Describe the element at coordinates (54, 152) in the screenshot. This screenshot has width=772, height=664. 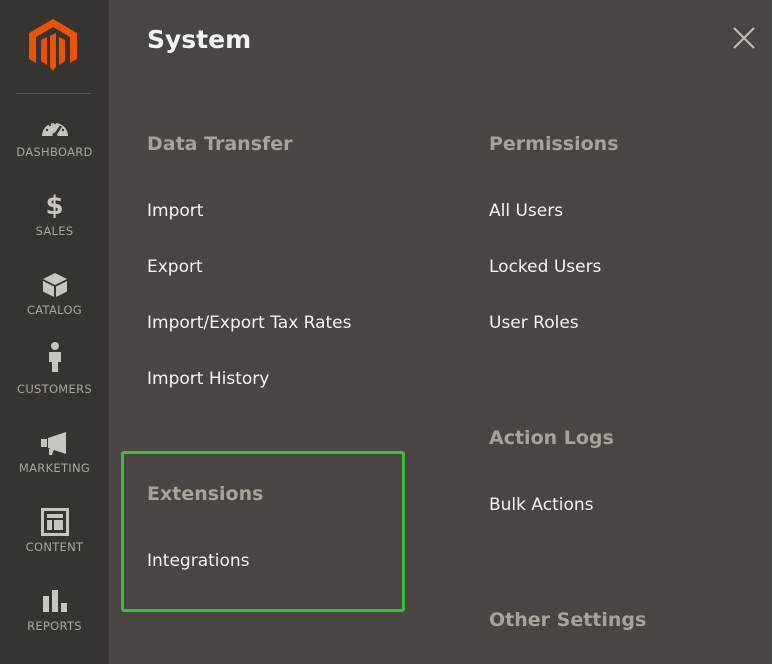
I see `nav-label-dashboard: DASHBOARD` at that location.